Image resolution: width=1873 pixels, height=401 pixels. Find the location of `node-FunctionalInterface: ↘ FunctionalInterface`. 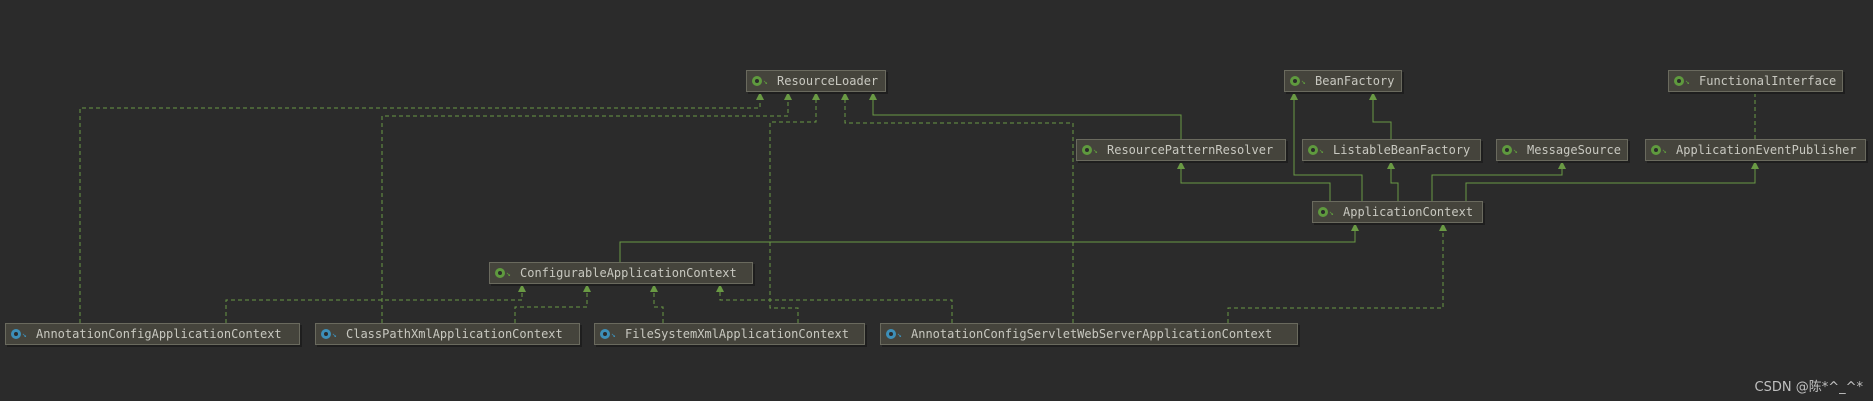

node-FunctionalInterface: ↘ FunctionalInterface is located at coordinates (1755, 81).